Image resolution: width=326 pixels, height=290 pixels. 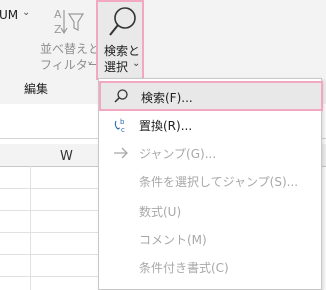 I want to click on arrow-right-icon, so click(x=121, y=153).